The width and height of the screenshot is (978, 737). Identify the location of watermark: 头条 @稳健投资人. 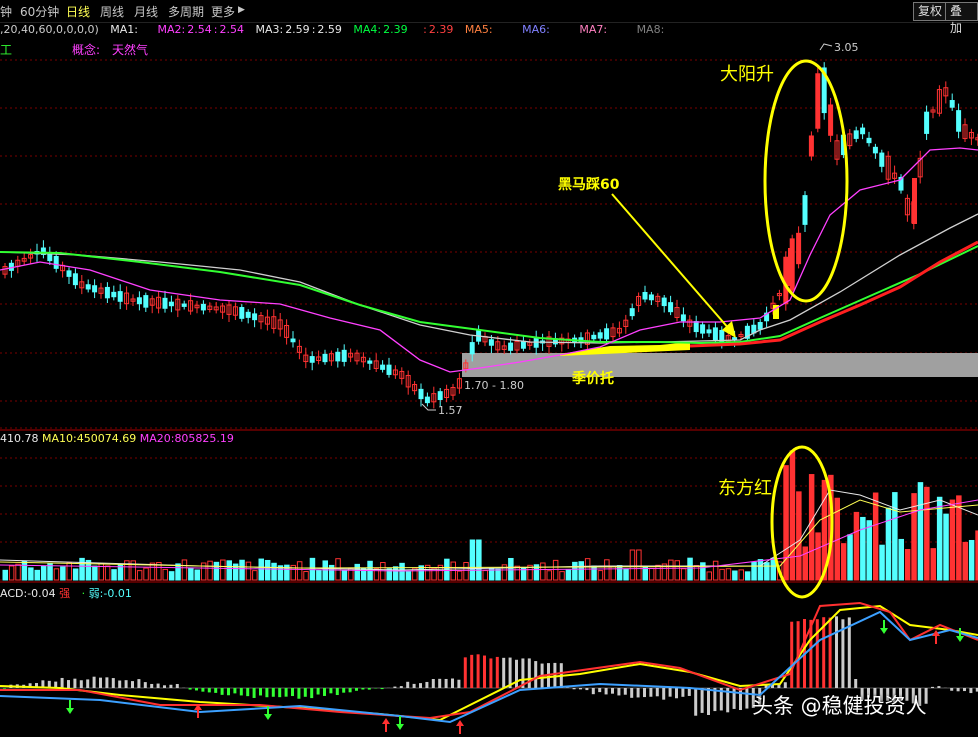
(839, 706).